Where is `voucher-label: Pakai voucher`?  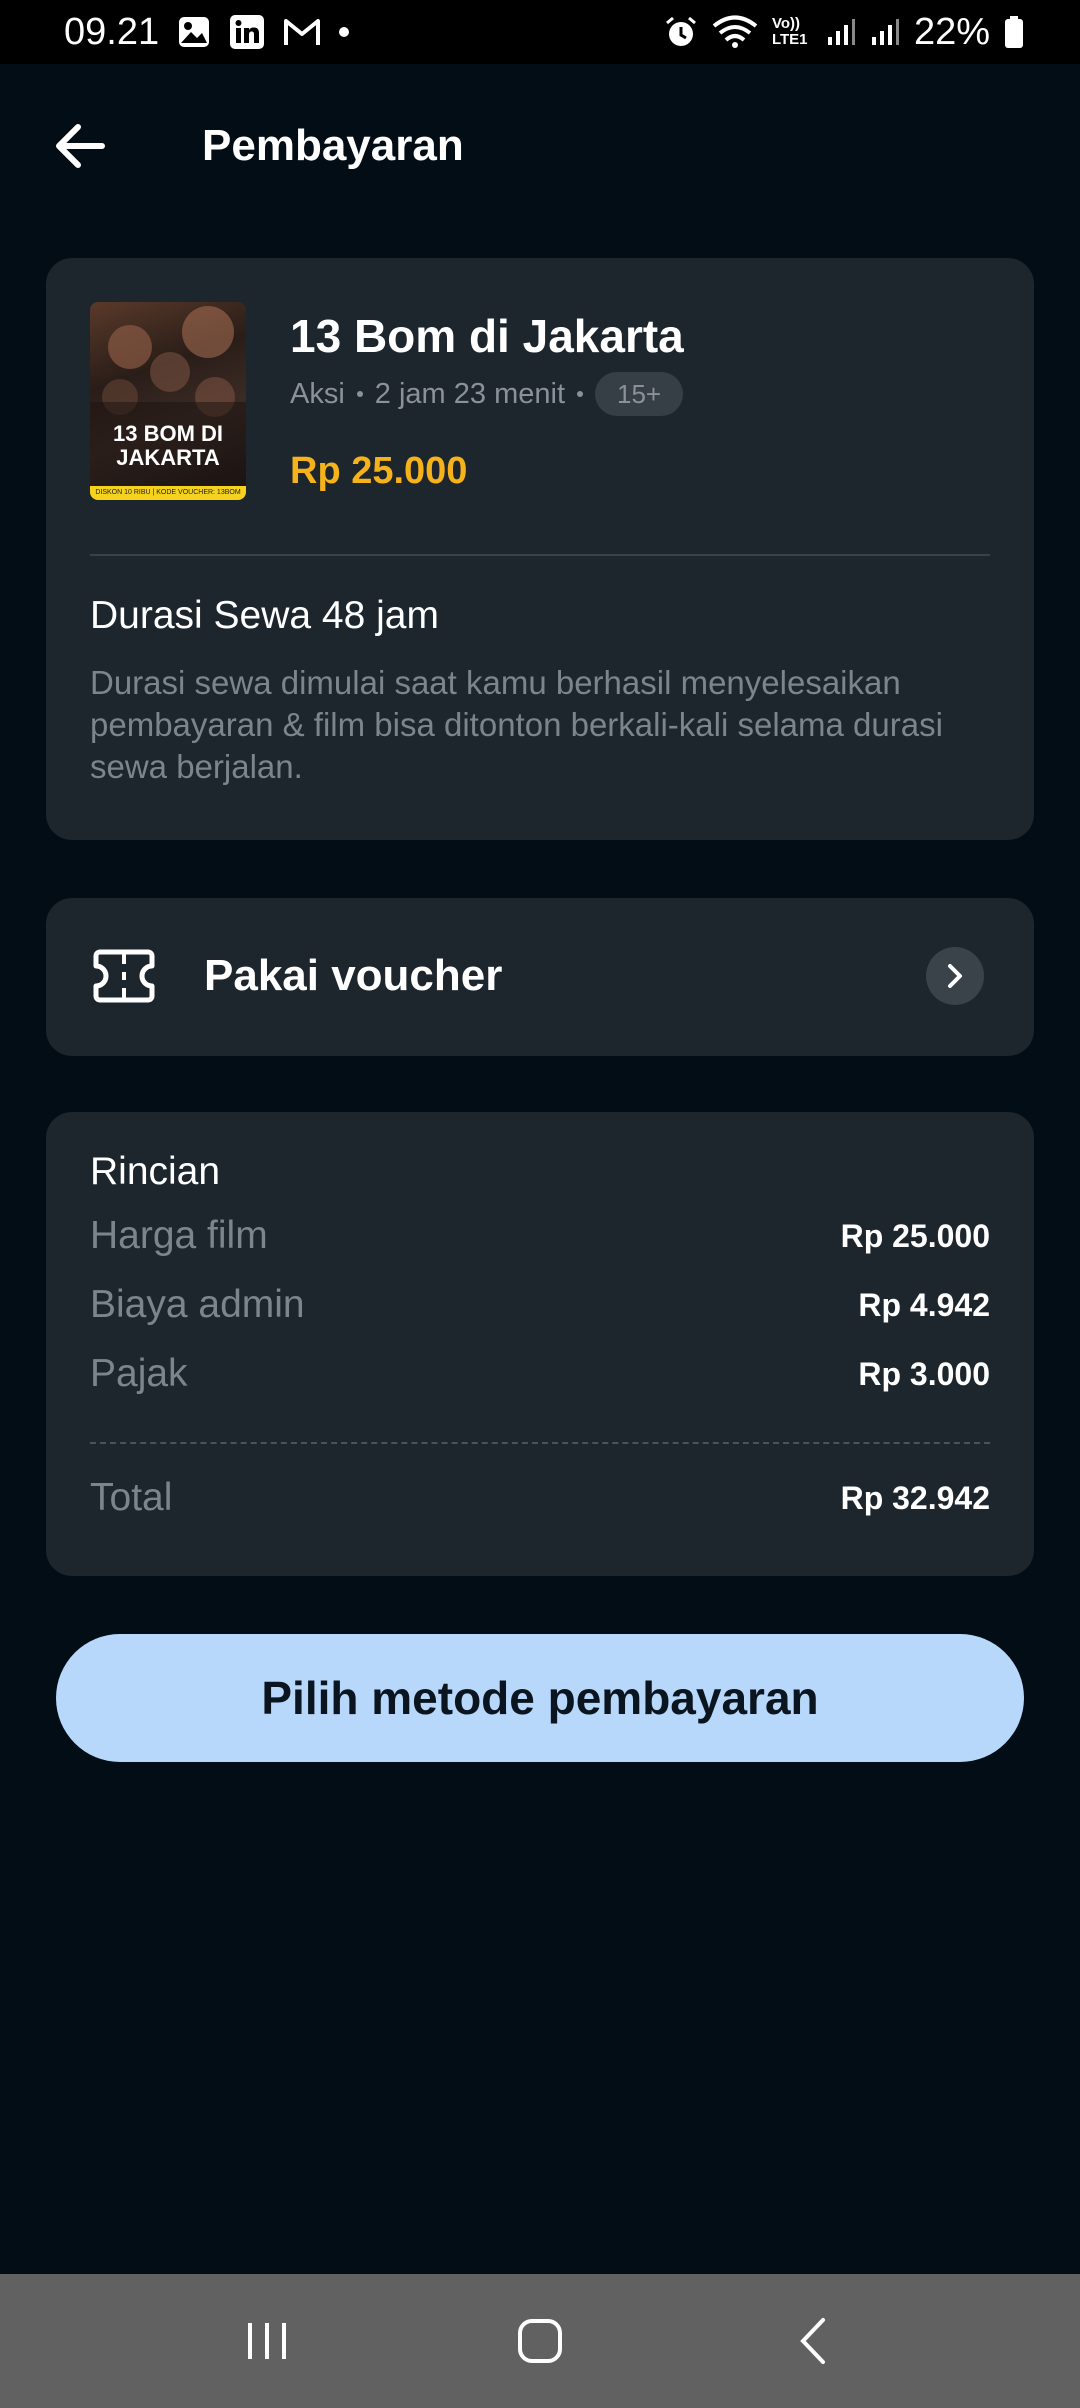 voucher-label: Pakai voucher is located at coordinates (353, 975).